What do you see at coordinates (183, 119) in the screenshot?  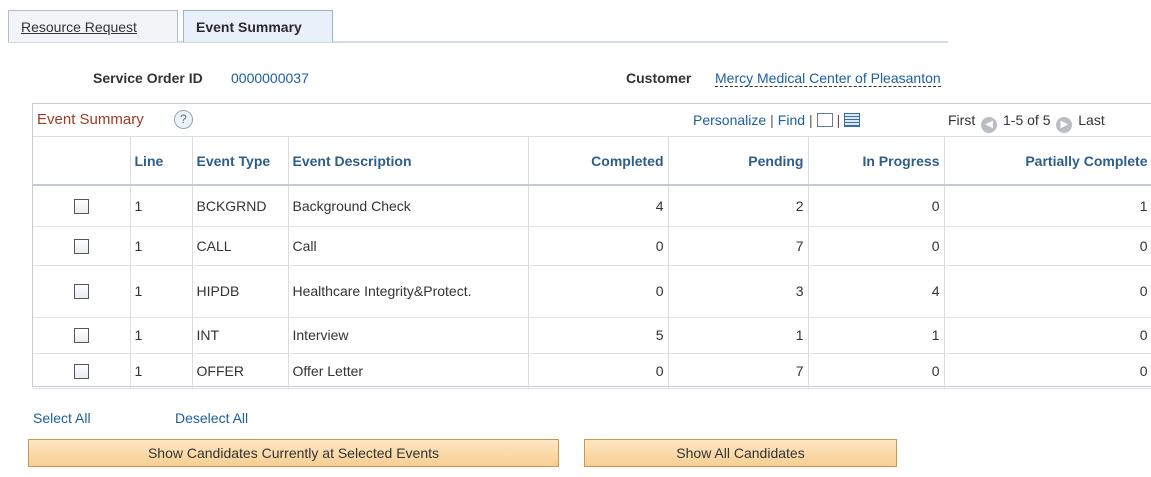 I see `help-icon: ?` at bounding box center [183, 119].